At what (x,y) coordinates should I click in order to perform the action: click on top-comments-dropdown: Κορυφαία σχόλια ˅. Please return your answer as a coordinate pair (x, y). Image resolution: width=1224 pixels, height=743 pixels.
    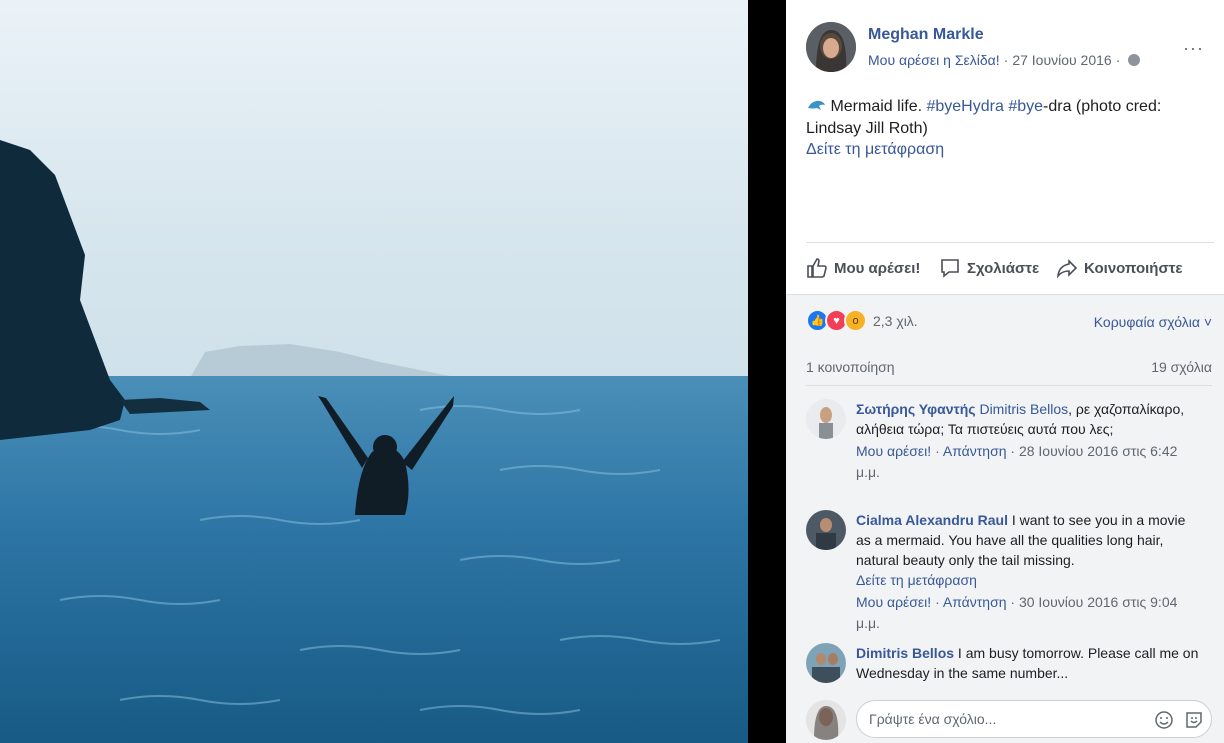
    Looking at the image, I should click on (1153, 322).